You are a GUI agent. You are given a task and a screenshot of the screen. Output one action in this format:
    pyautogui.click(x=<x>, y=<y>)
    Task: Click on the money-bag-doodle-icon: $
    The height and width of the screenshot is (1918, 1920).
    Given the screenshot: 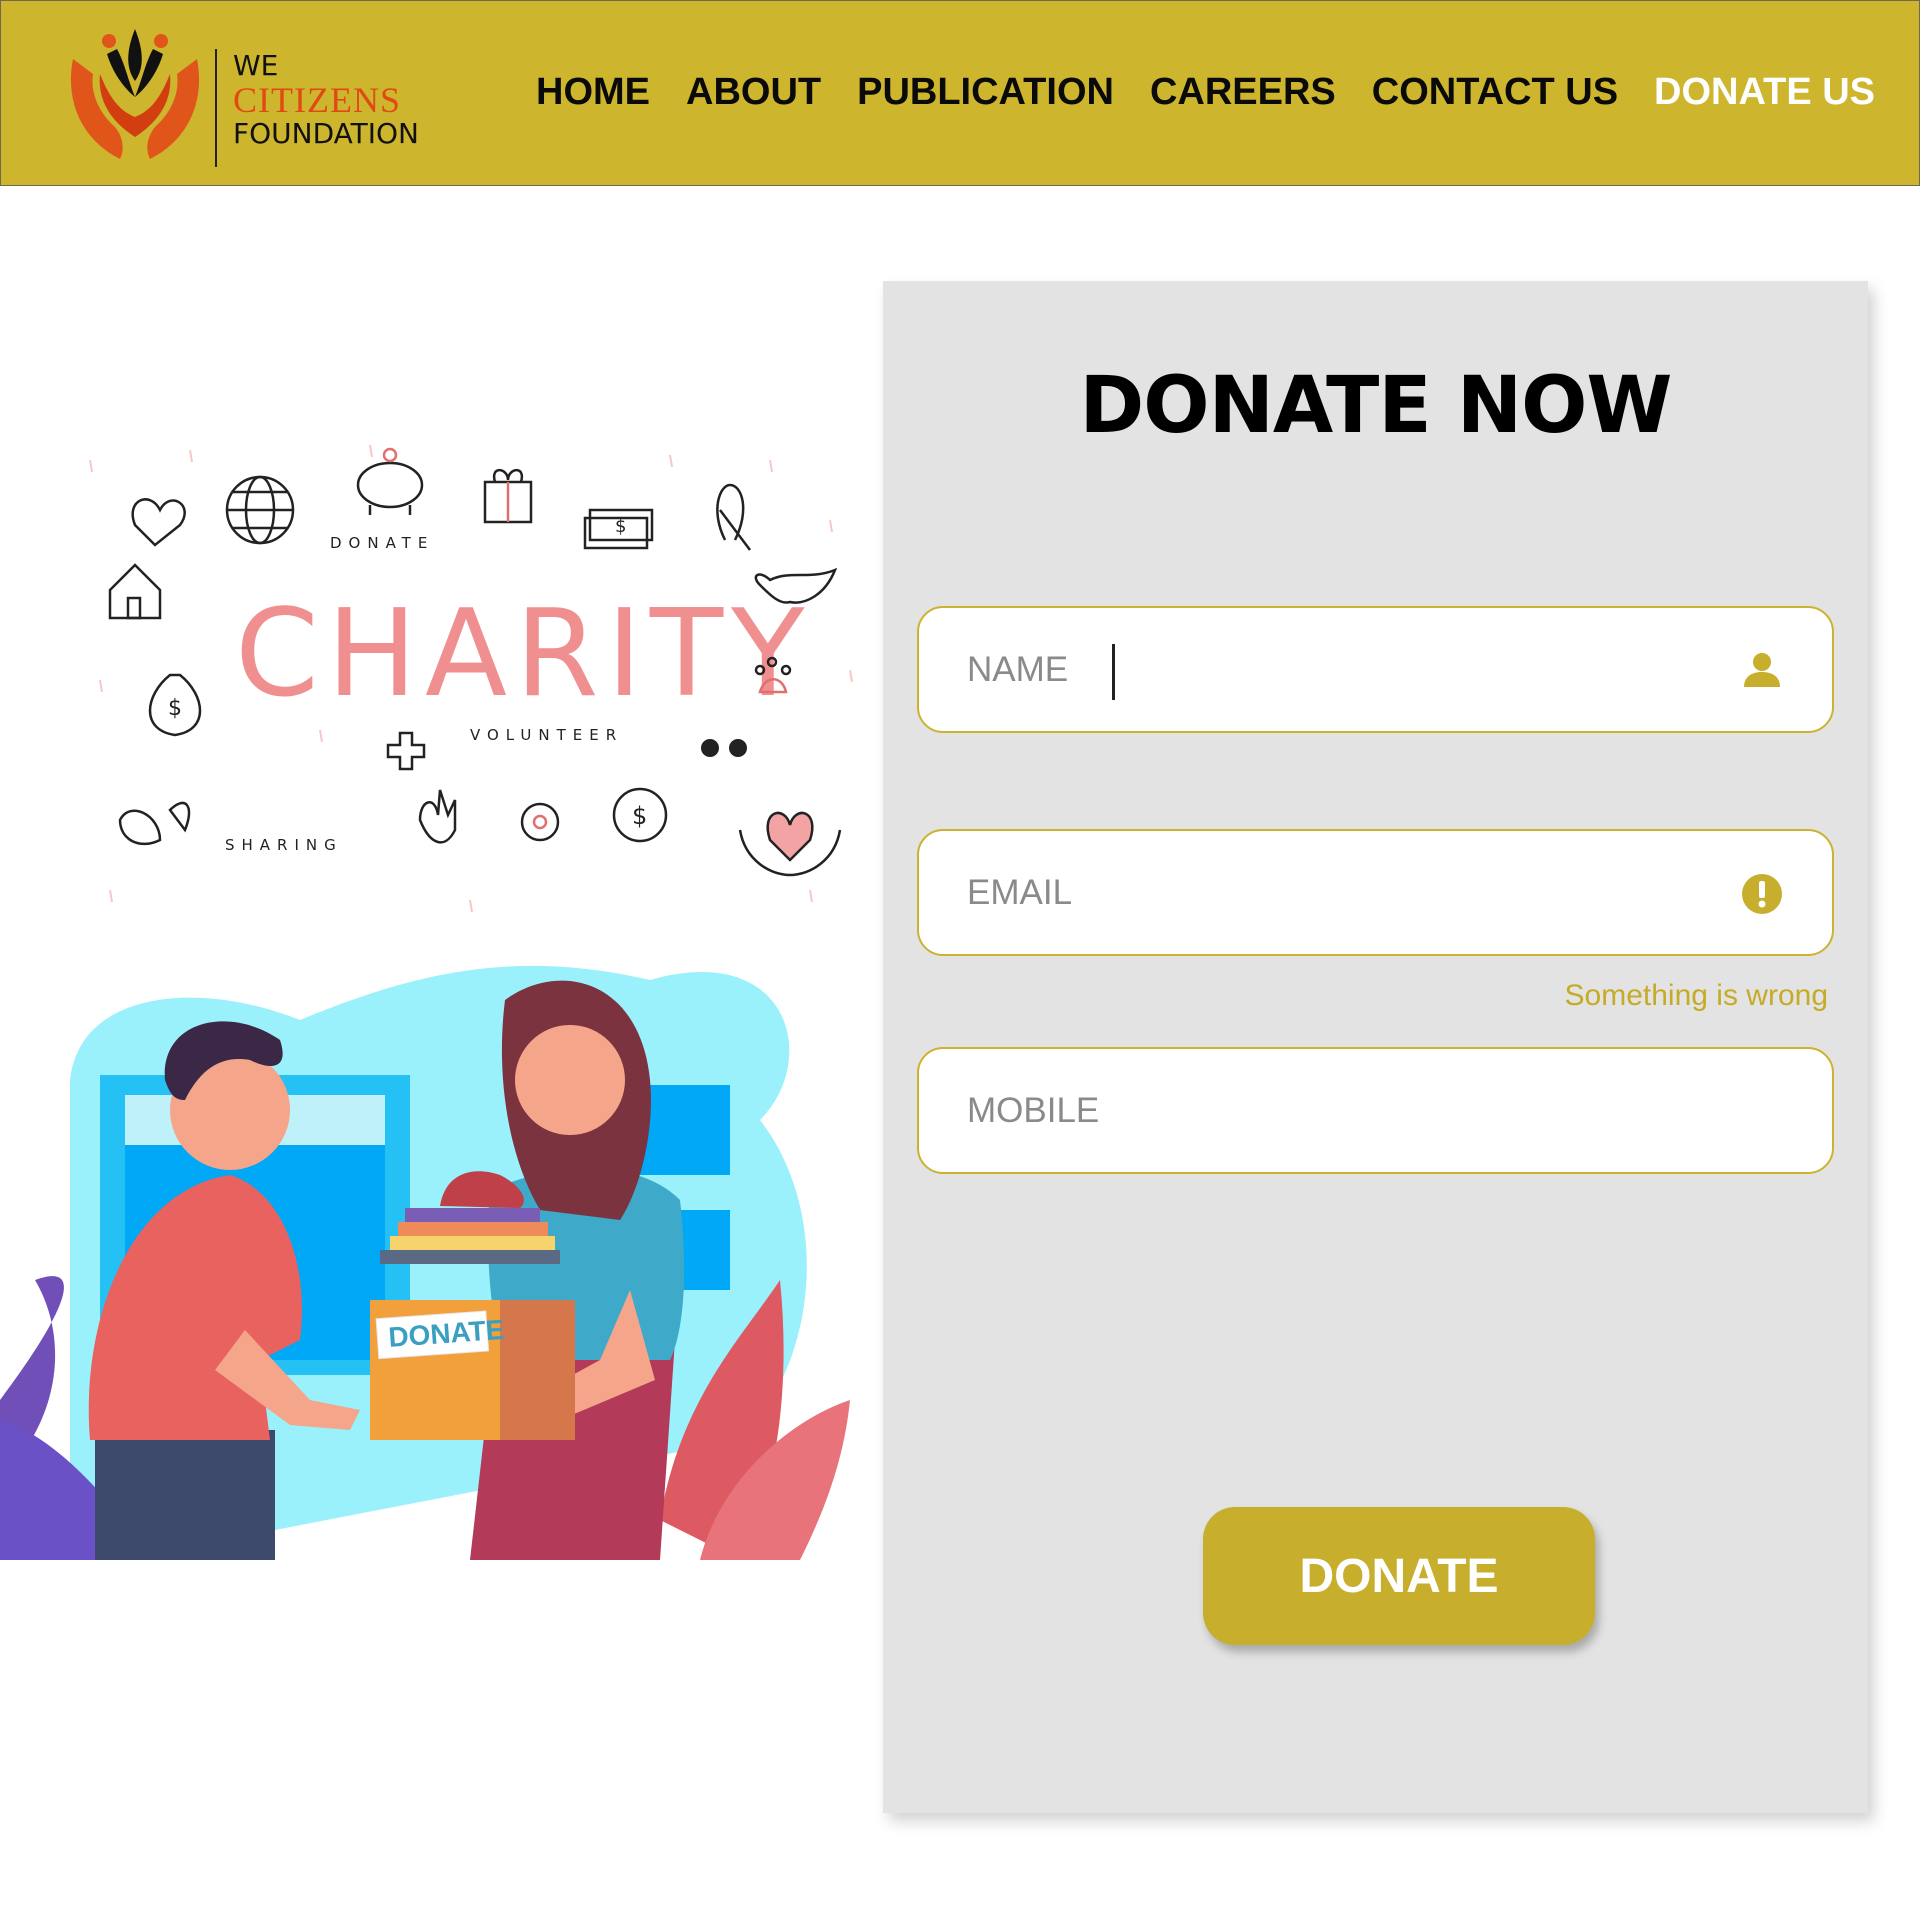 What is the action you would take?
    pyautogui.click(x=175, y=705)
    